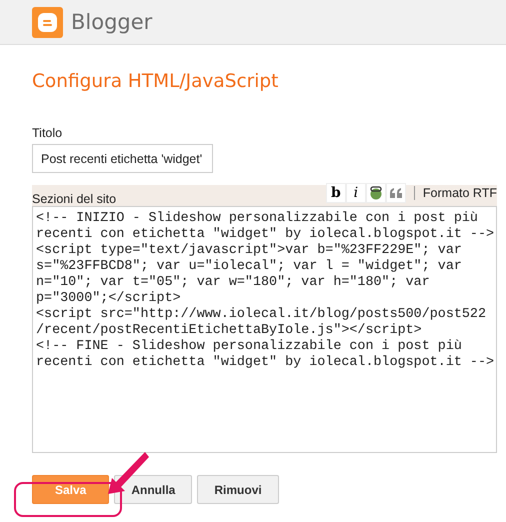 The width and height of the screenshot is (506, 522). Describe the element at coordinates (249, 267) in the screenshot. I see `code-line: s="%23FFBCD8"; var u="iolecal"; var l = "widget"; var` at that location.